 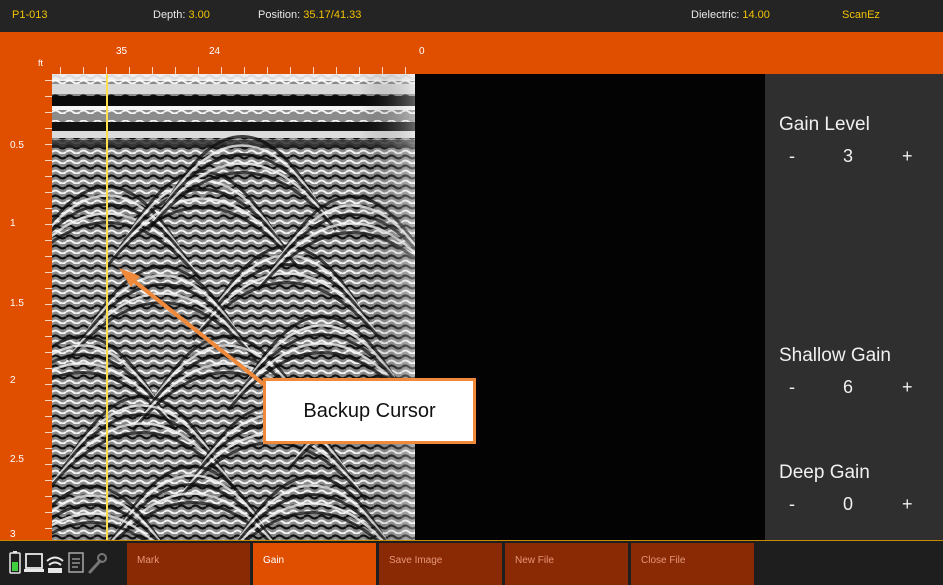 I want to click on depth-label-3: 3, so click(x=13, y=534).